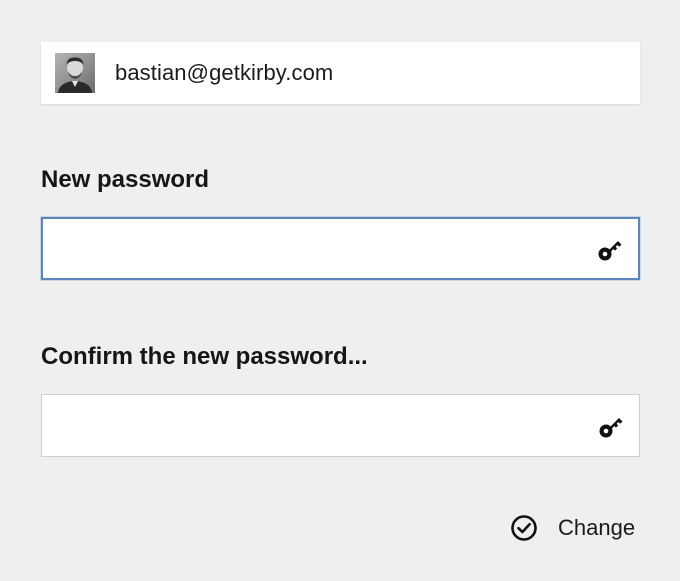 This screenshot has height=581, width=680. I want to click on avatar, so click(75, 73).